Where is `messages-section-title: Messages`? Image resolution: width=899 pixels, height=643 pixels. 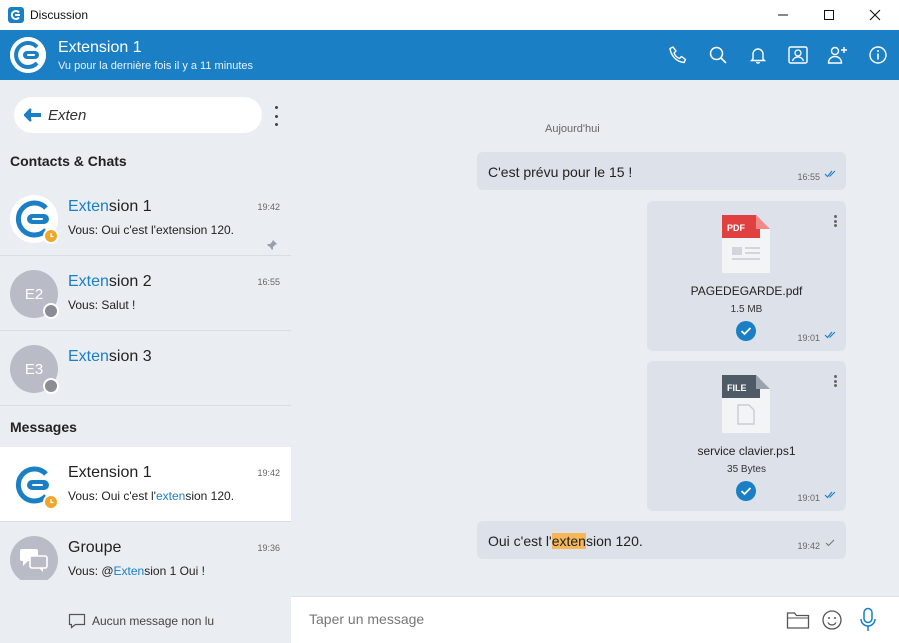 messages-section-title: Messages is located at coordinates (43, 427).